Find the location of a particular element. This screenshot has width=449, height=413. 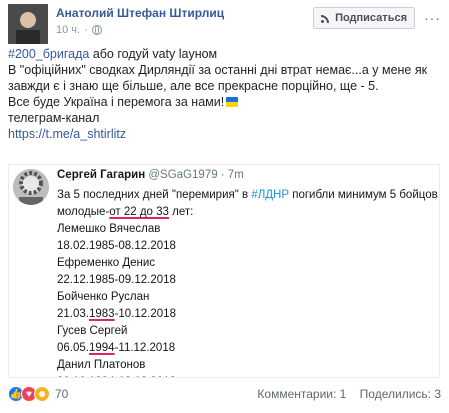

embedded-name: Сергей Гагарин is located at coordinates (101, 175).